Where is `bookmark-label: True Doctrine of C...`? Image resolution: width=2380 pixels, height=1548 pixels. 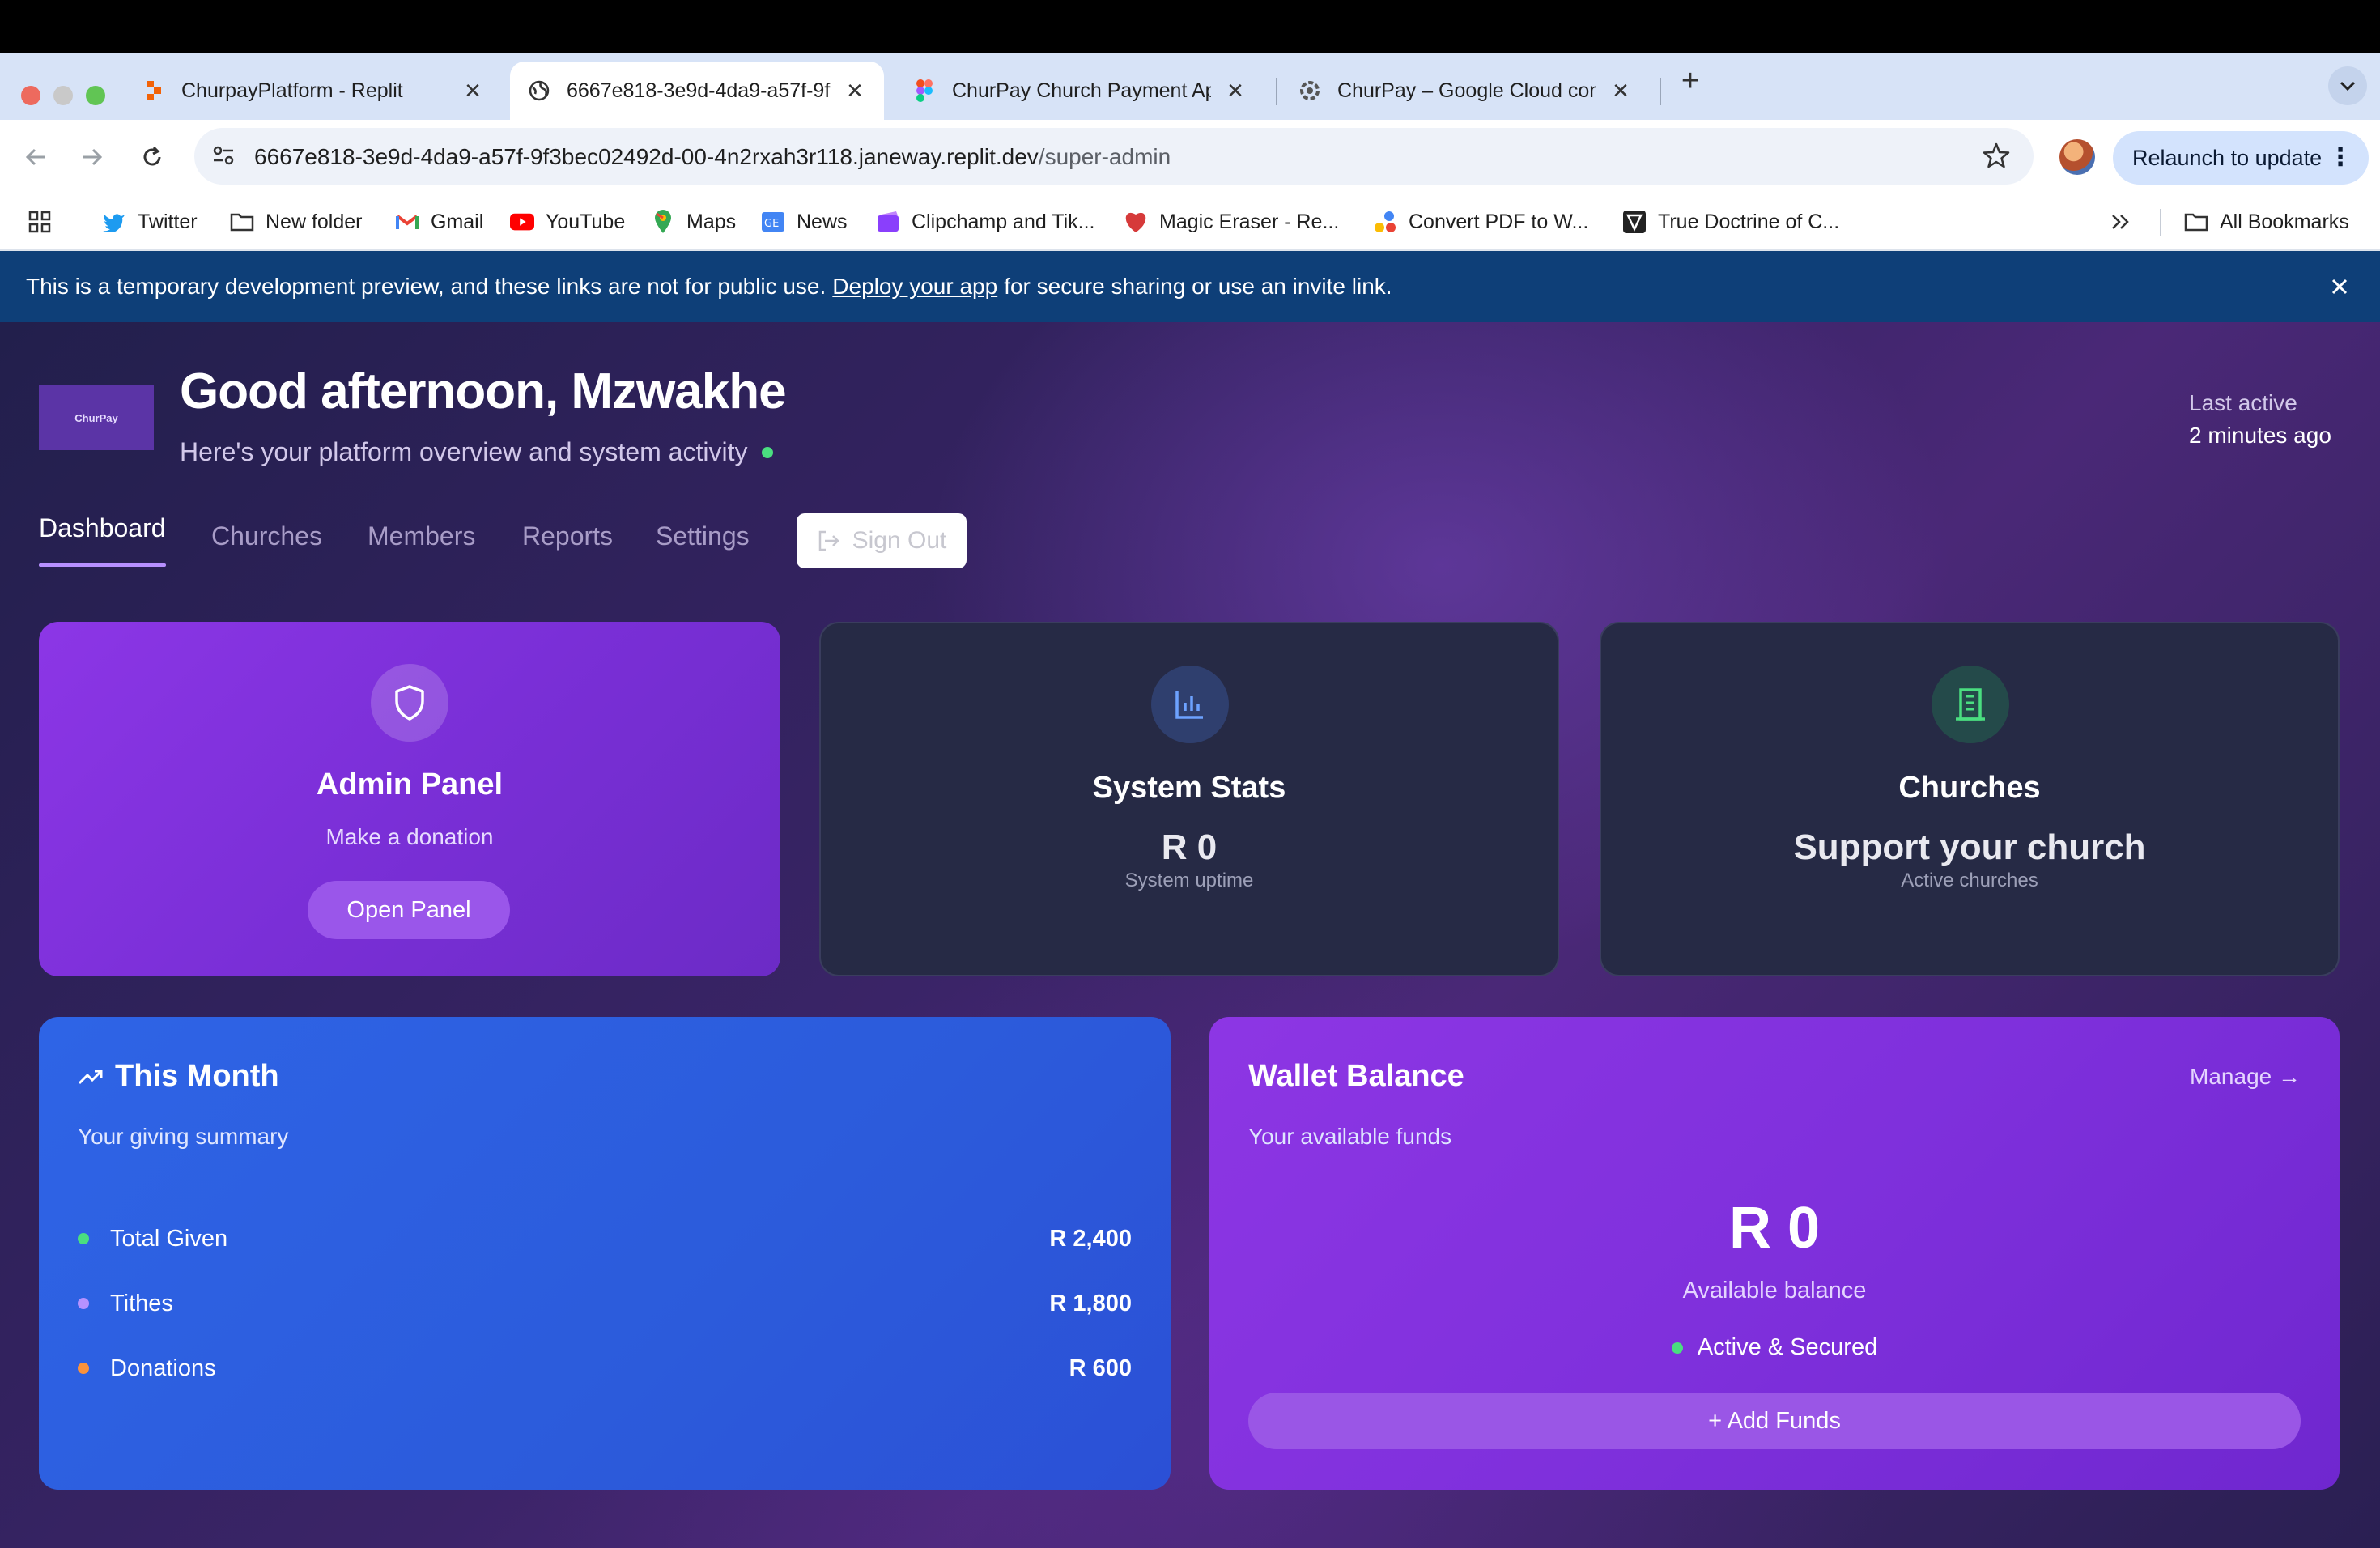 bookmark-label: True Doctrine of C... is located at coordinates (1749, 222).